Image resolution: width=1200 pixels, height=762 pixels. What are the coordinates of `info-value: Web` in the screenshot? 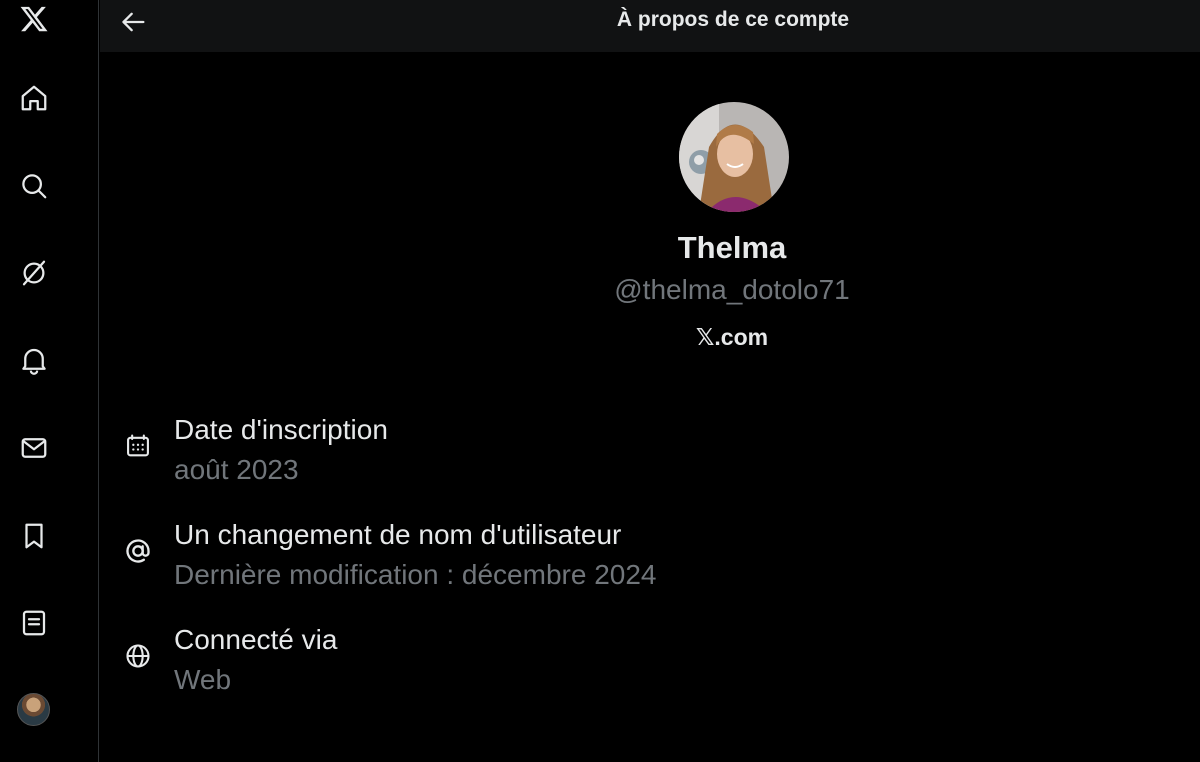 It's located at (203, 679).